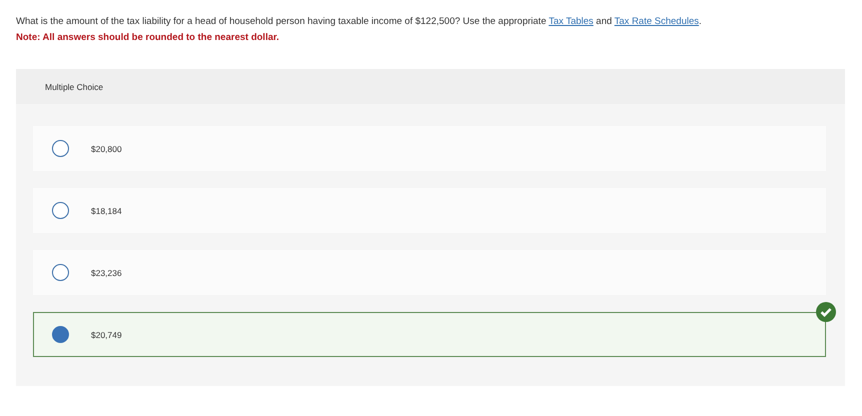 This screenshot has width=862, height=416. Describe the element at coordinates (429, 210) in the screenshot. I see `answer-option: $18,184` at that location.